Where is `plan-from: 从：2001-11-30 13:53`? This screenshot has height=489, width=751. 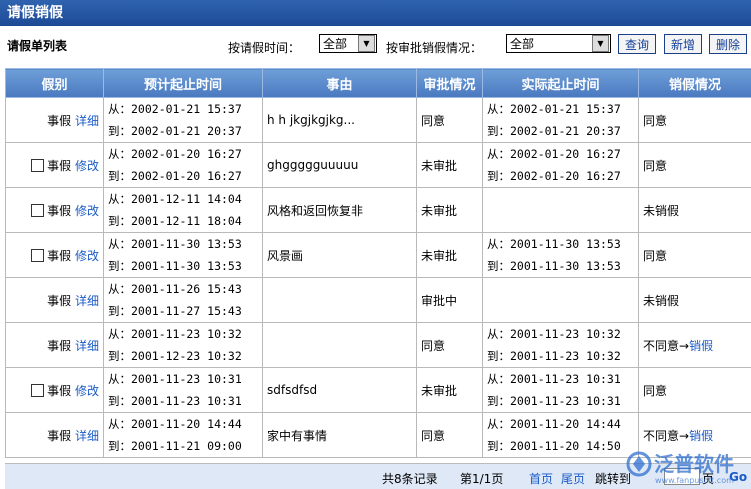
plan-from: 从：2001-11-30 13:53 is located at coordinates (183, 244).